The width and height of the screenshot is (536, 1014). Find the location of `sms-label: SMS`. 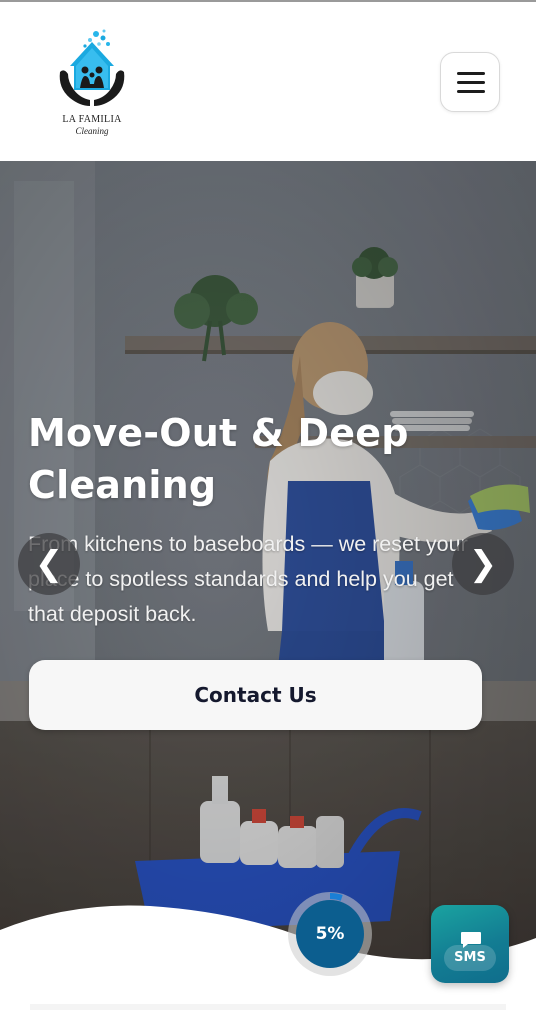

sms-label: SMS is located at coordinates (470, 958).